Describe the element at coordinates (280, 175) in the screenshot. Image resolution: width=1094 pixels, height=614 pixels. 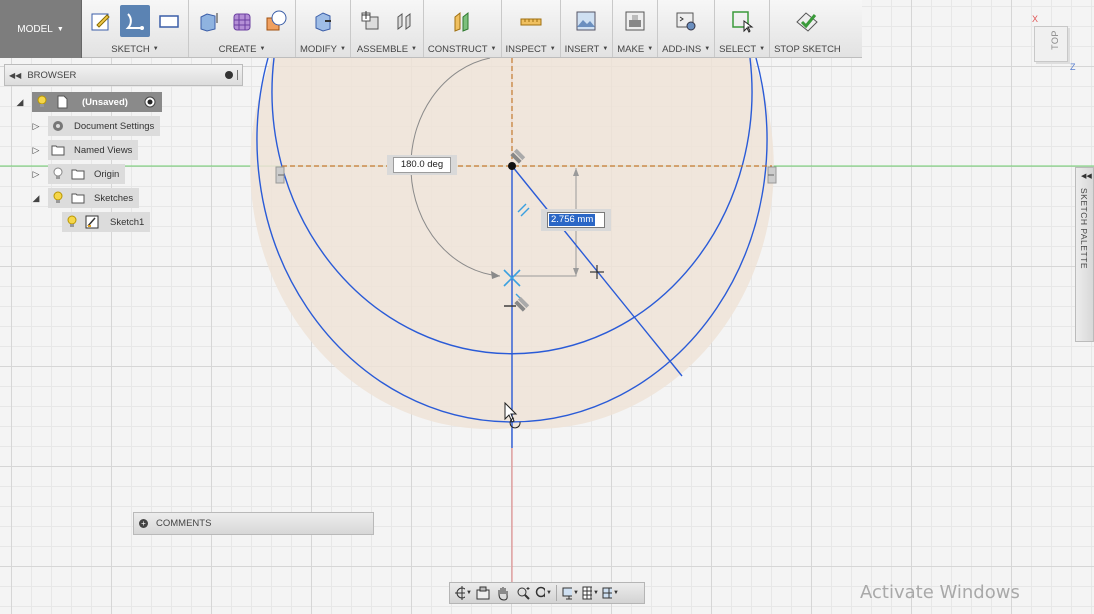
I see `left-midpoint-marker` at that location.